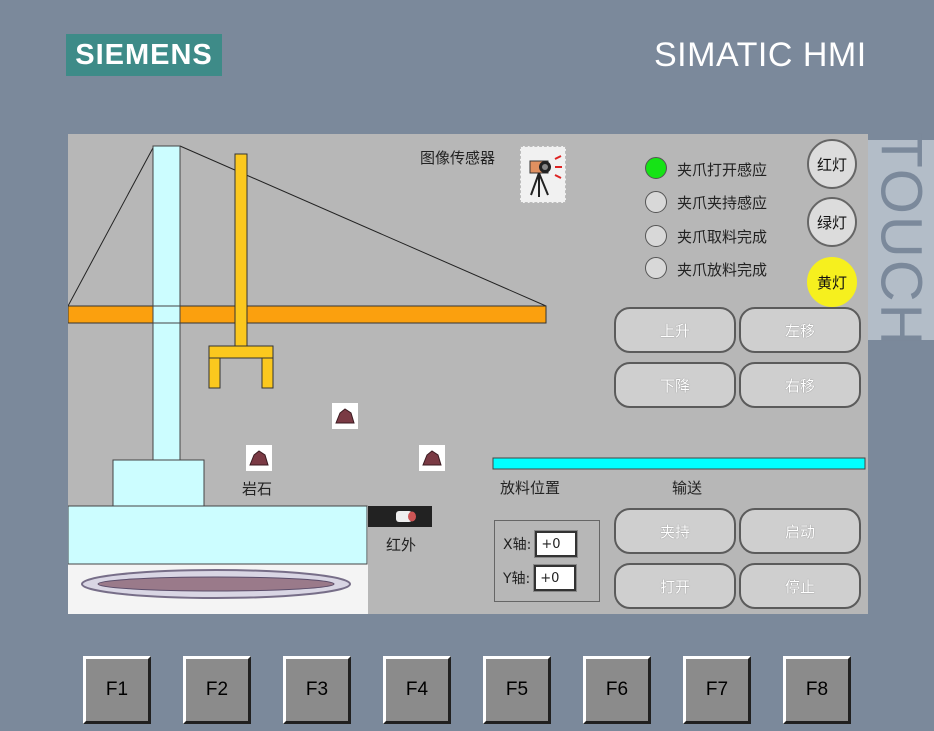 This screenshot has height=731, width=934. Describe the element at coordinates (800, 330) in the screenshot. I see `move-left-button: 左移` at that location.